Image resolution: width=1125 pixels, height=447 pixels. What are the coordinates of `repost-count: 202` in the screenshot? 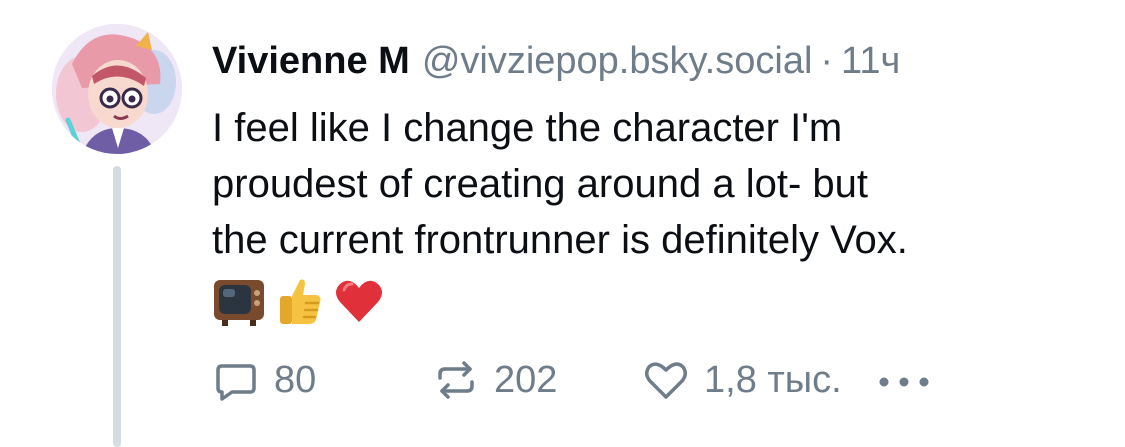 It's located at (526, 380).